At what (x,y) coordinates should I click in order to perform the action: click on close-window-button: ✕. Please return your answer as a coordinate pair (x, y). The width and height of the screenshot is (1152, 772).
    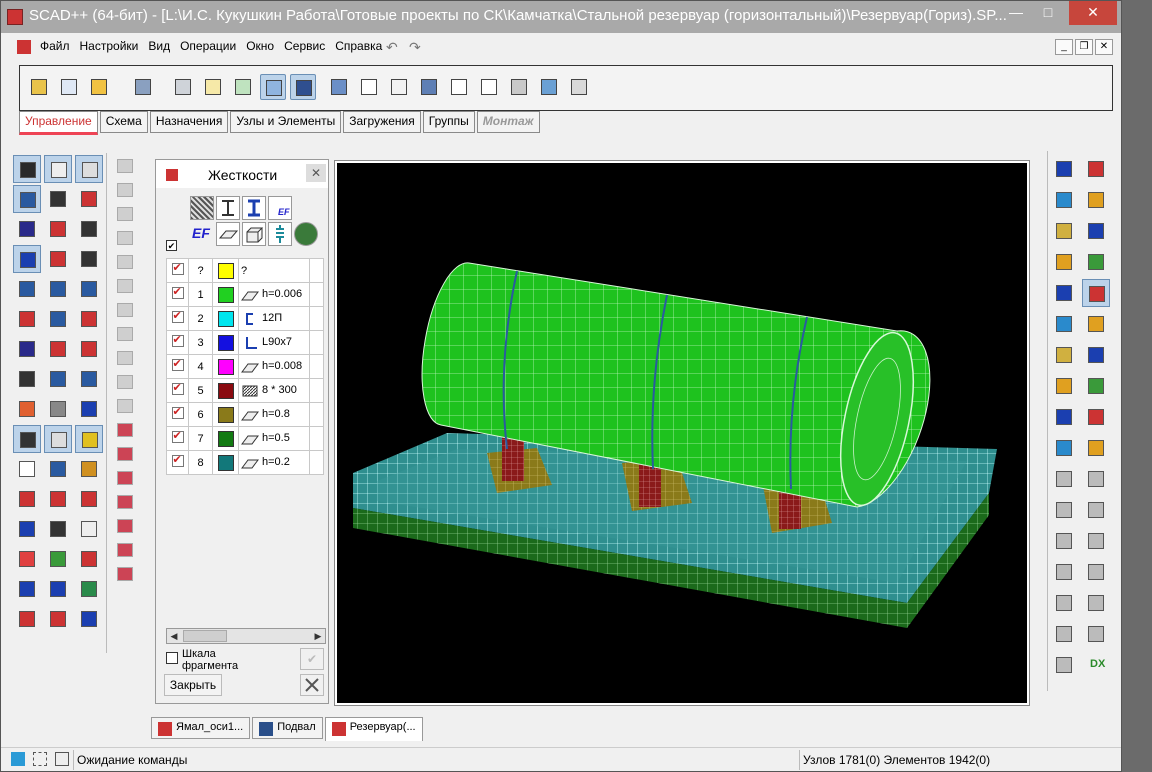
    Looking at the image, I should click on (1093, 13).